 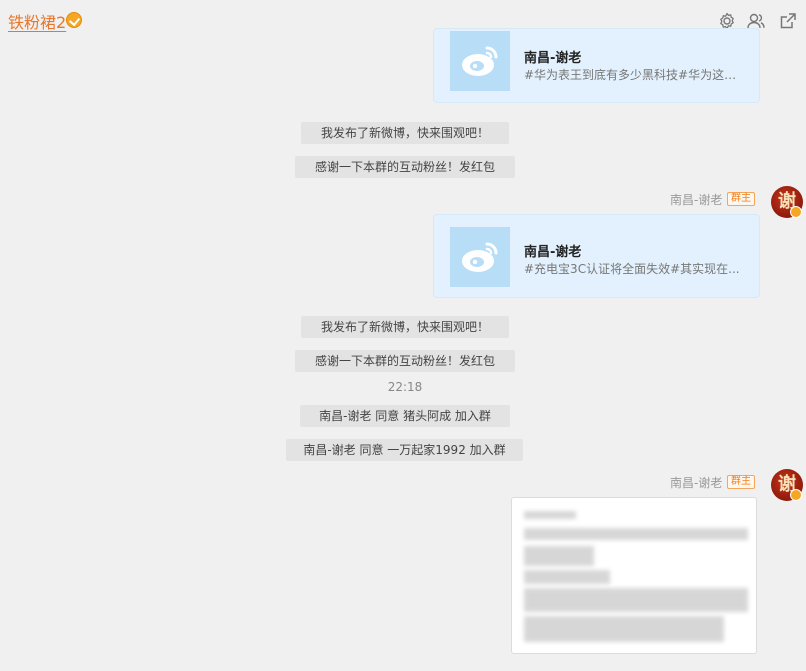 What do you see at coordinates (37, 21) in the screenshot?
I see `group-title: 铁粉裙2` at bounding box center [37, 21].